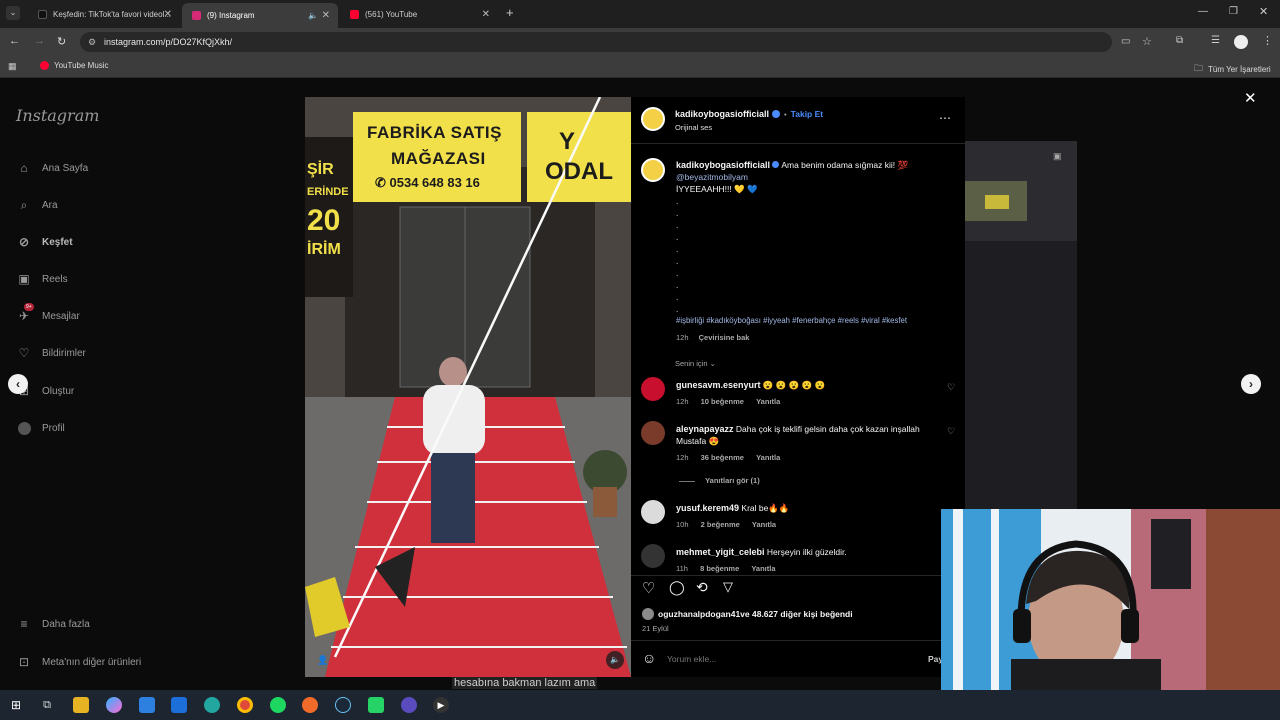  What do you see at coordinates (655, 628) in the screenshot?
I see `post-date: 21 Eylül` at bounding box center [655, 628].